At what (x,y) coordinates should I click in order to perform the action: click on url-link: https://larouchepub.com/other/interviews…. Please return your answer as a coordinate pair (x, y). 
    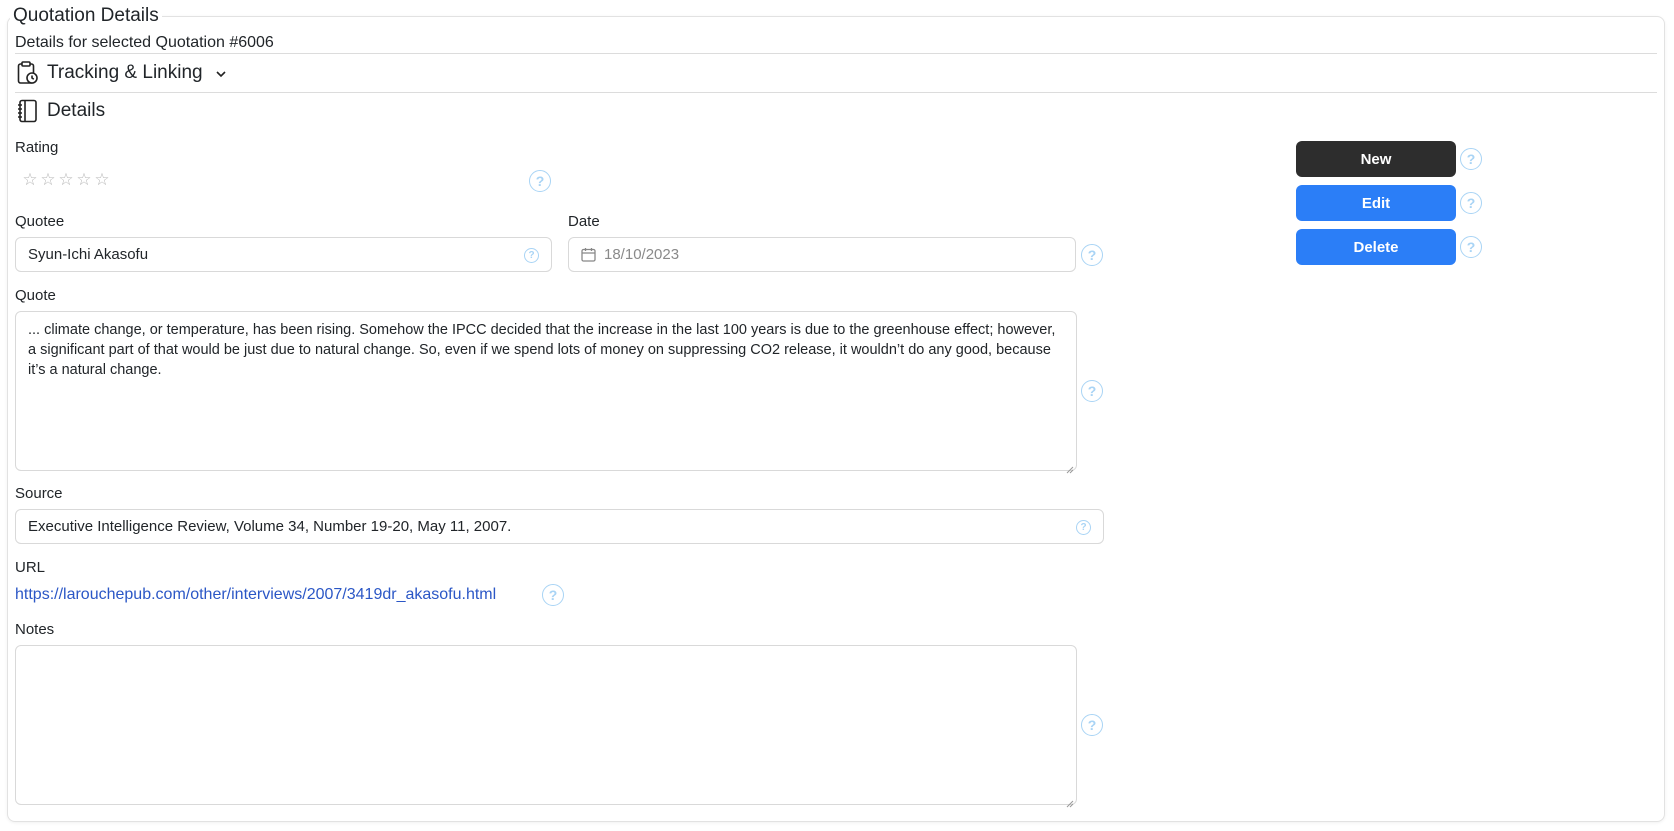
    Looking at the image, I should click on (255, 595).